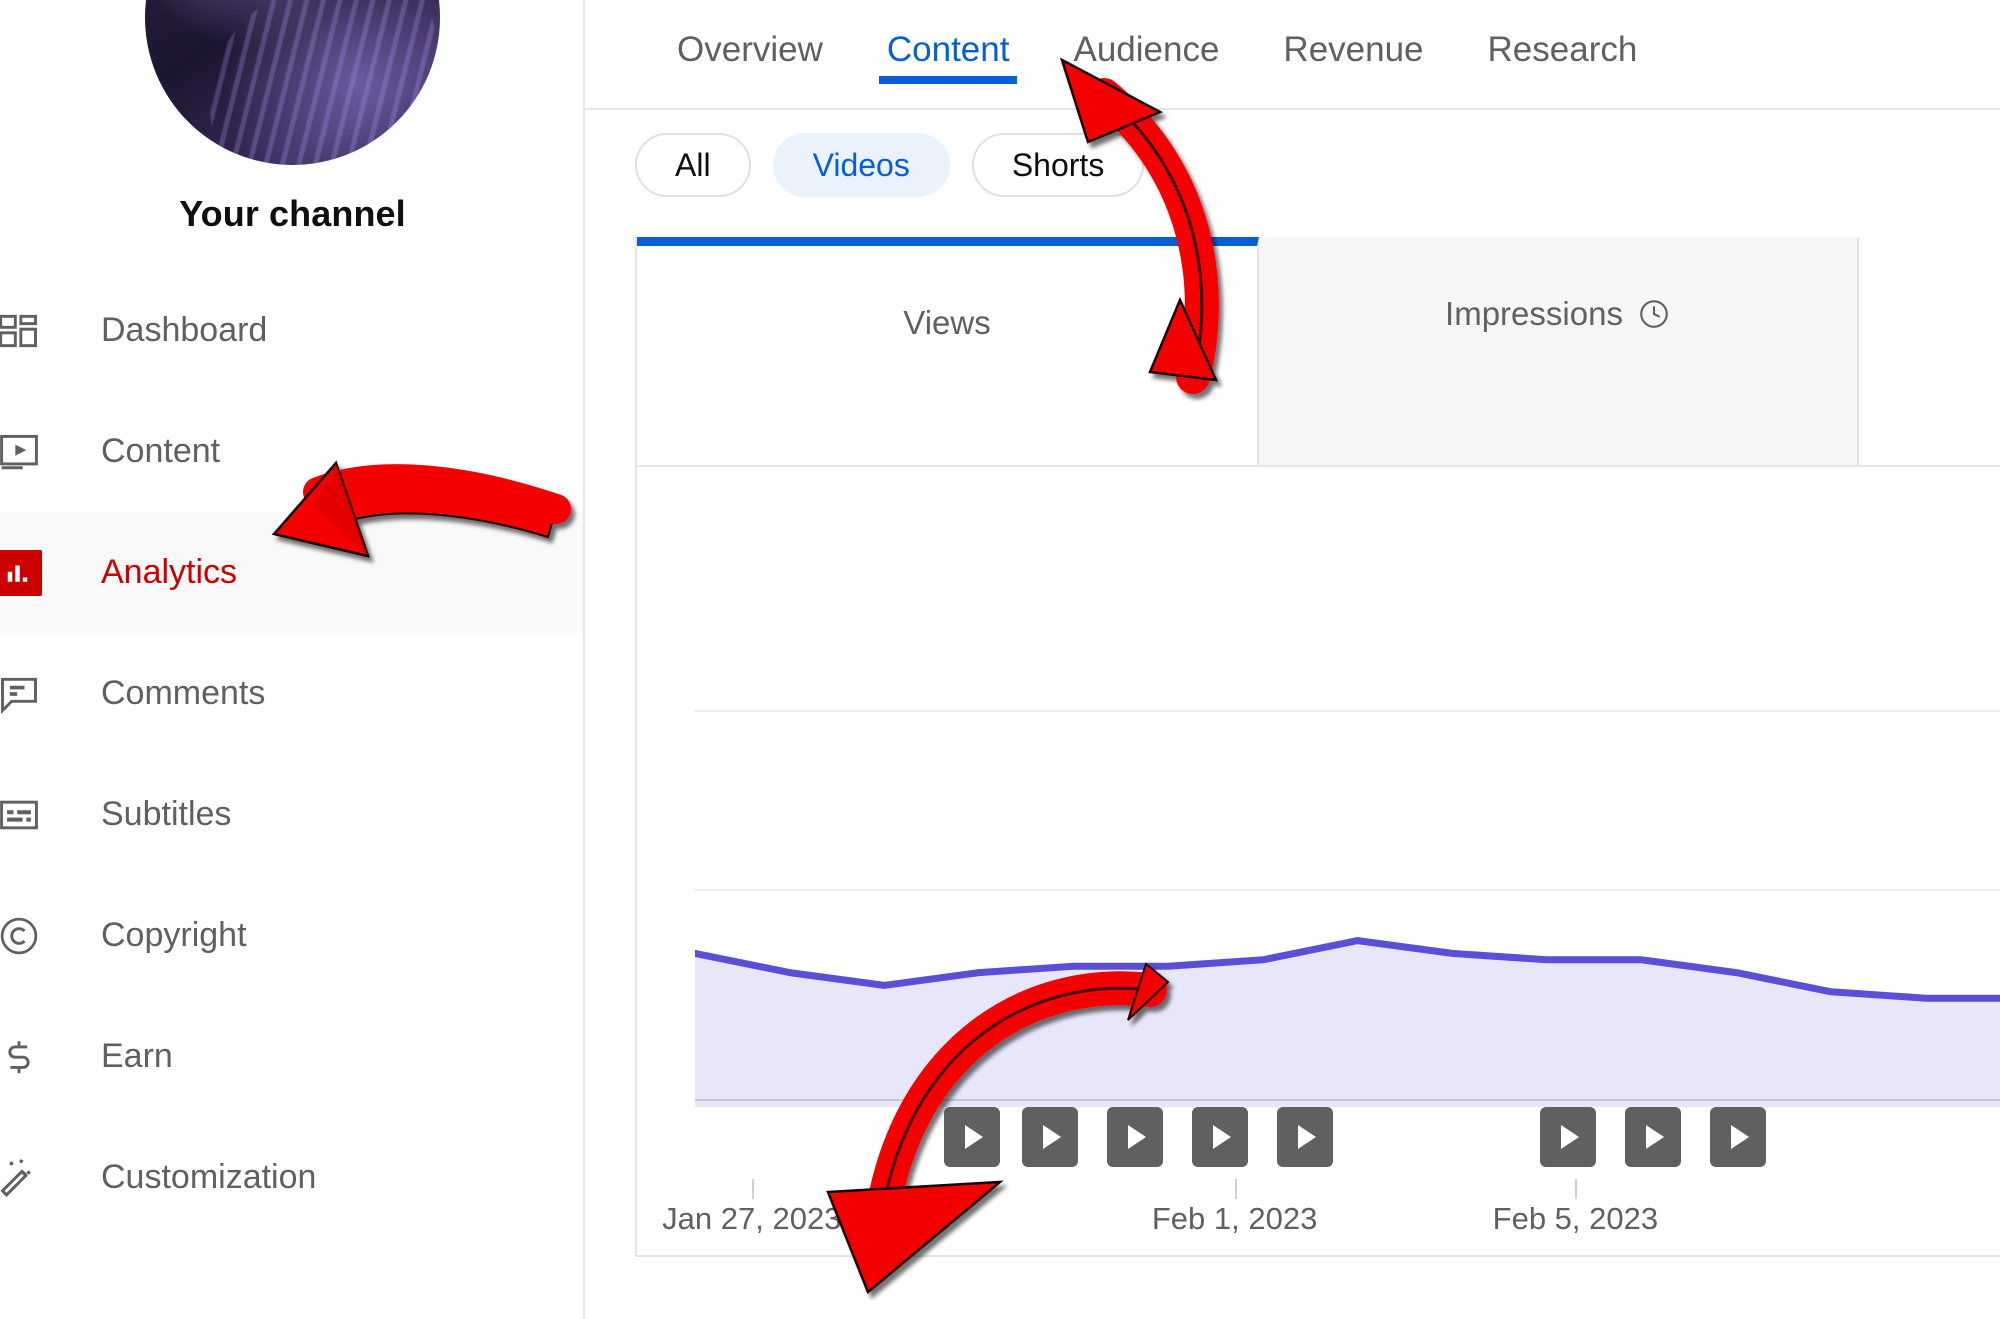  I want to click on sidebar-item-content: Content, so click(291, 451).